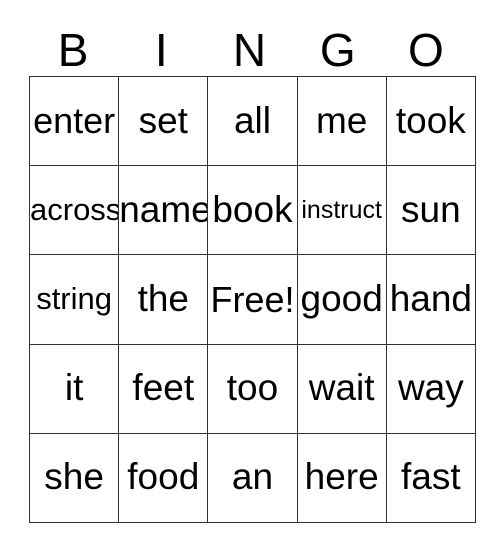 The width and height of the screenshot is (500, 544). I want to click on bingo-cell-label: enter, so click(74, 121).